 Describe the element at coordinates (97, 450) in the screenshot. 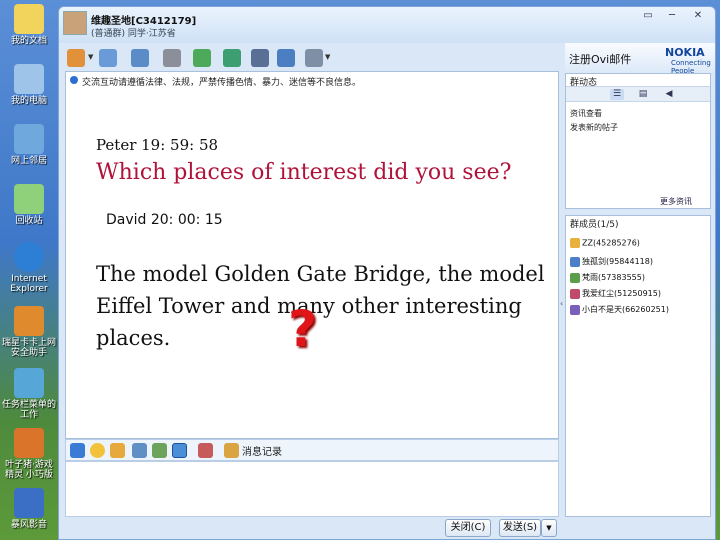

I see `emoji-icon` at that location.